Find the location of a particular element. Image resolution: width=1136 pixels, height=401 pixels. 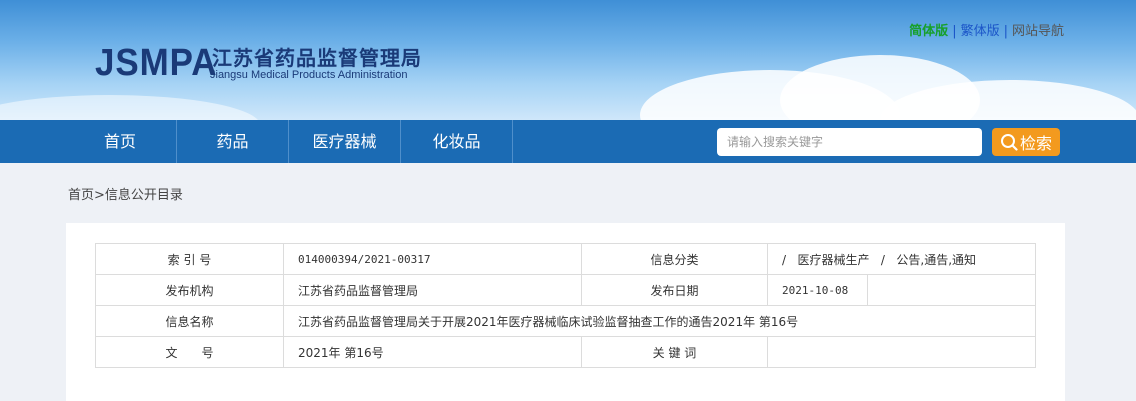

index-value: 014000394/2021-00317 is located at coordinates (432, 259).